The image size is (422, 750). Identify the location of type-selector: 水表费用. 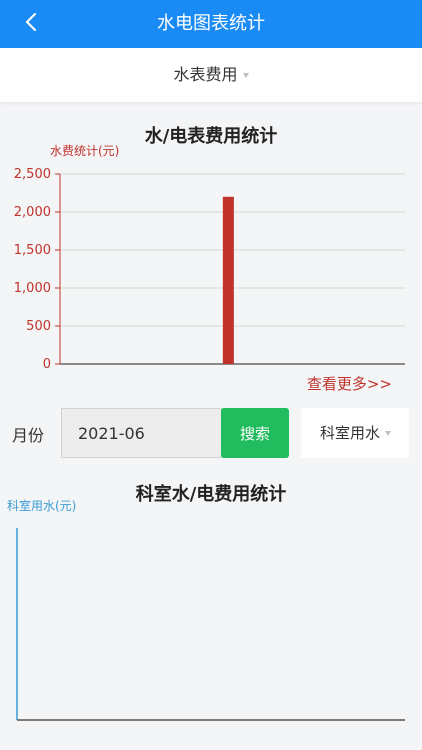
(211, 75).